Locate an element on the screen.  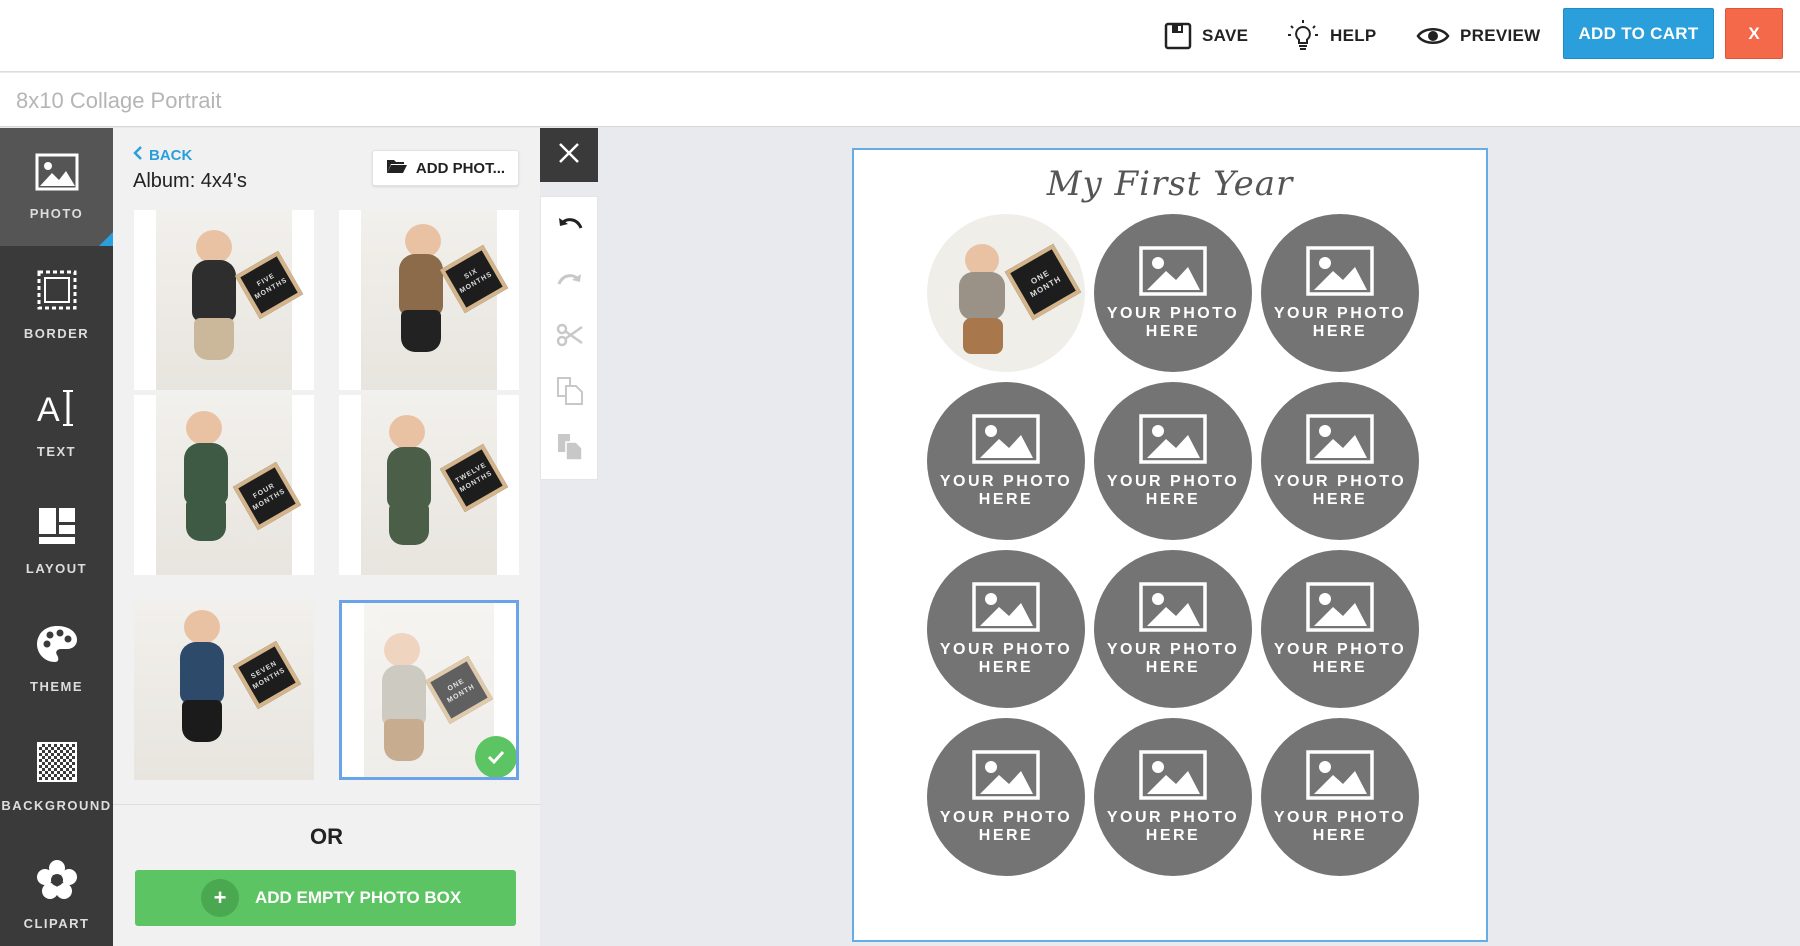
copy-icon is located at coordinates (570, 393).